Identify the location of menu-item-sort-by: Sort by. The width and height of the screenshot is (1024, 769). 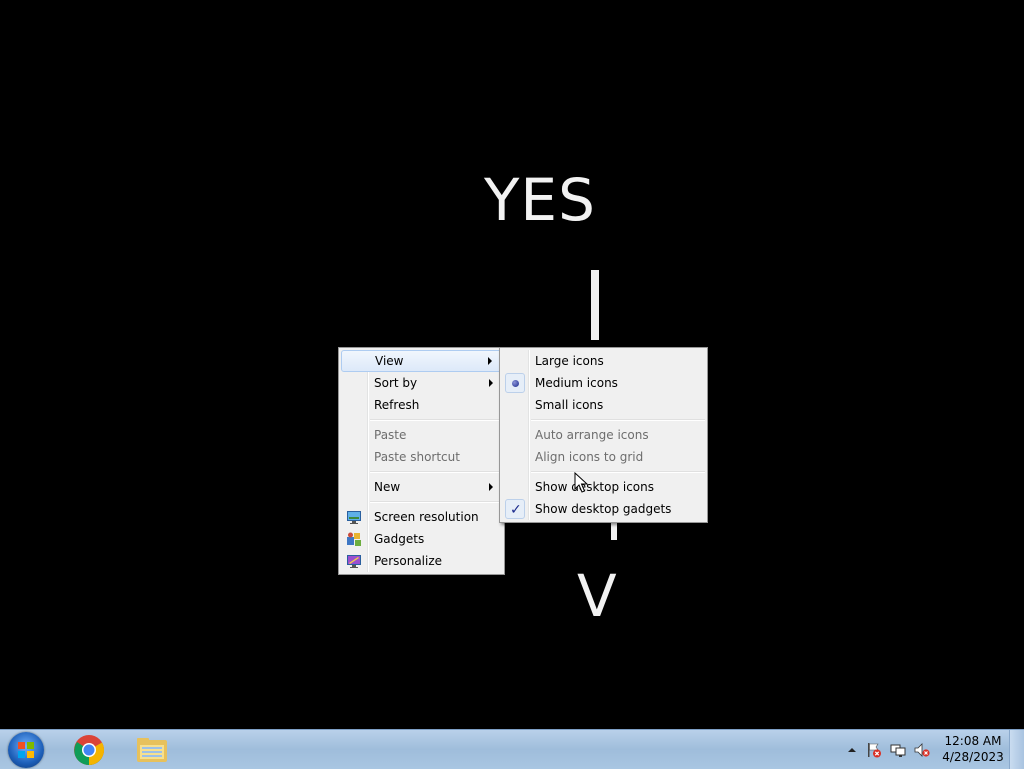
(421, 383).